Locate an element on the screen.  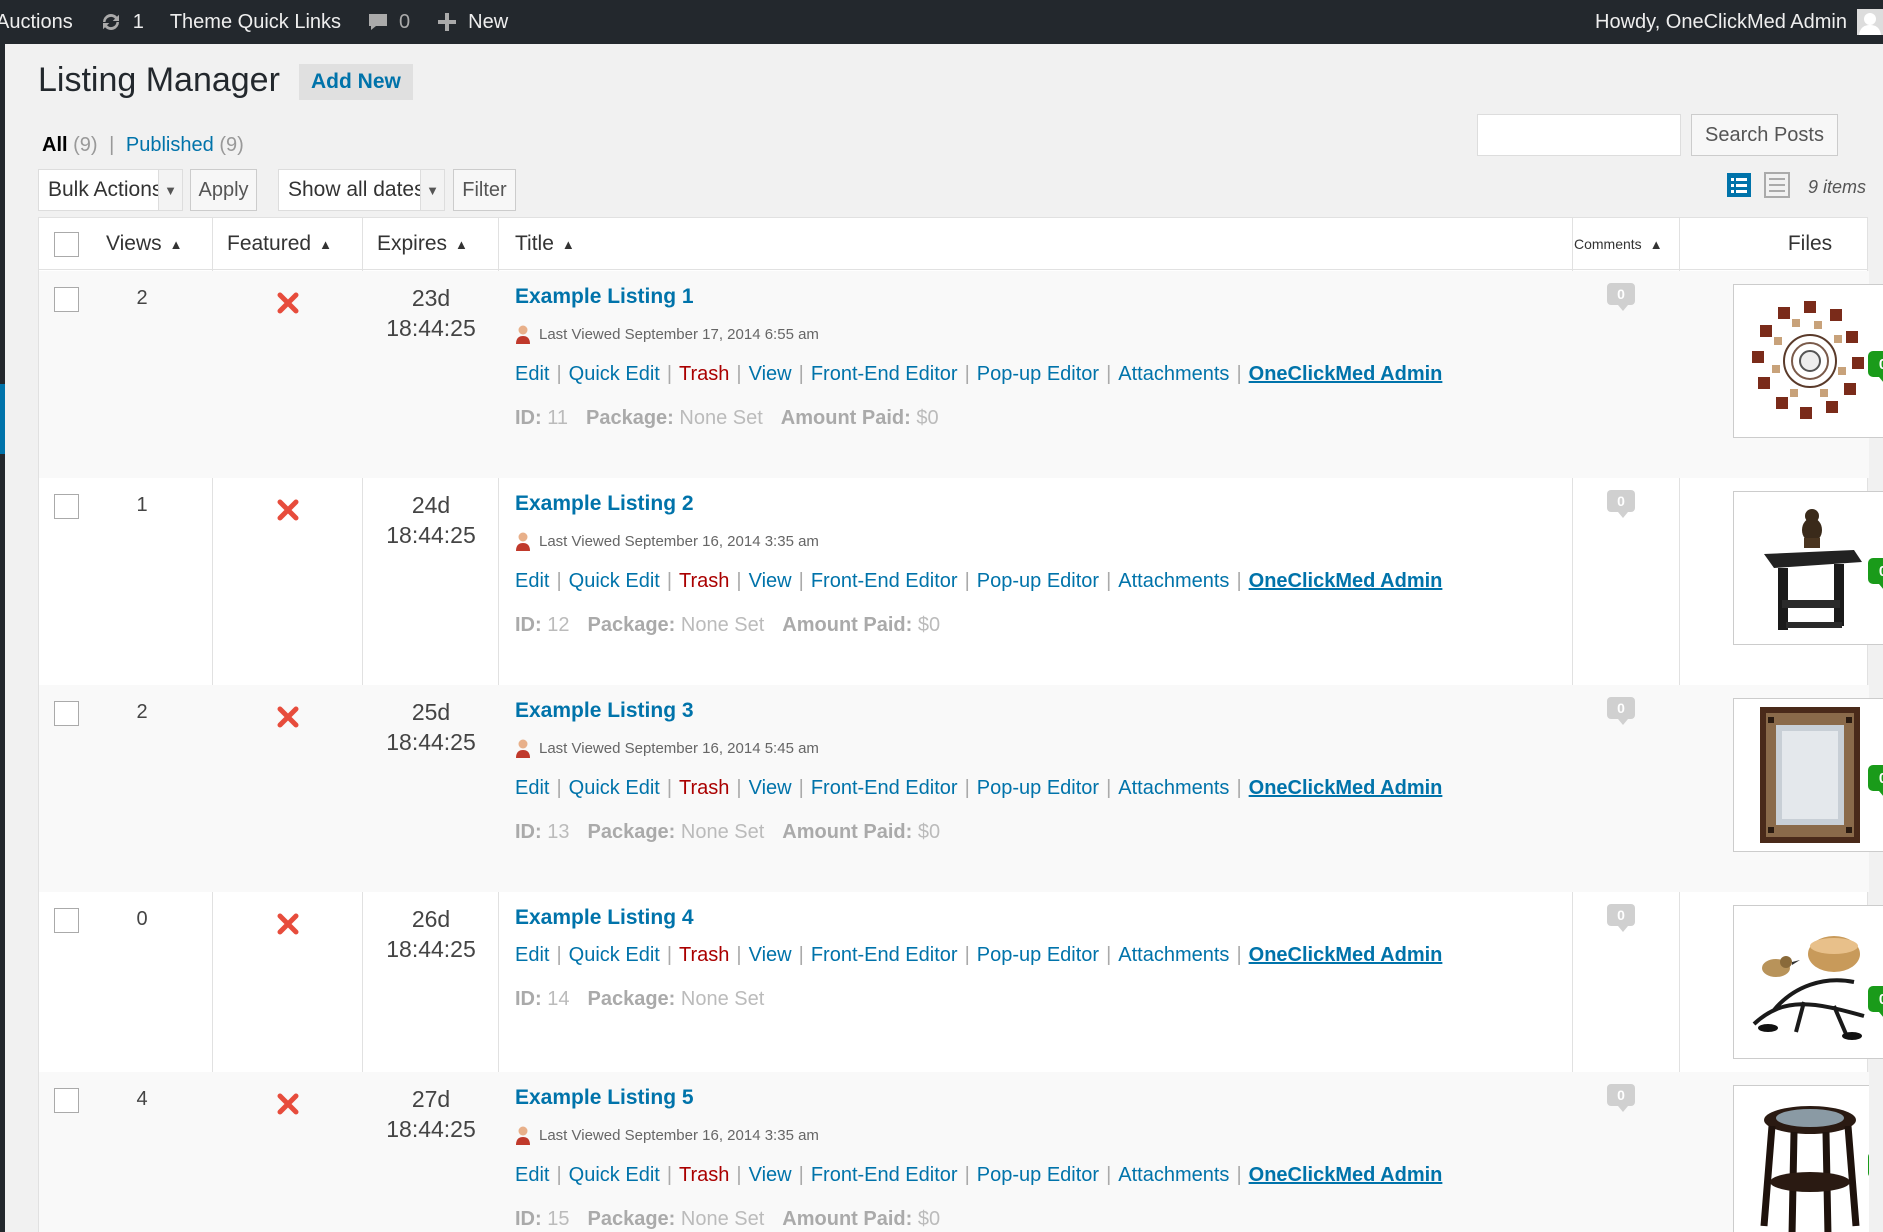
list-view-icon is located at coordinates (1739, 185).